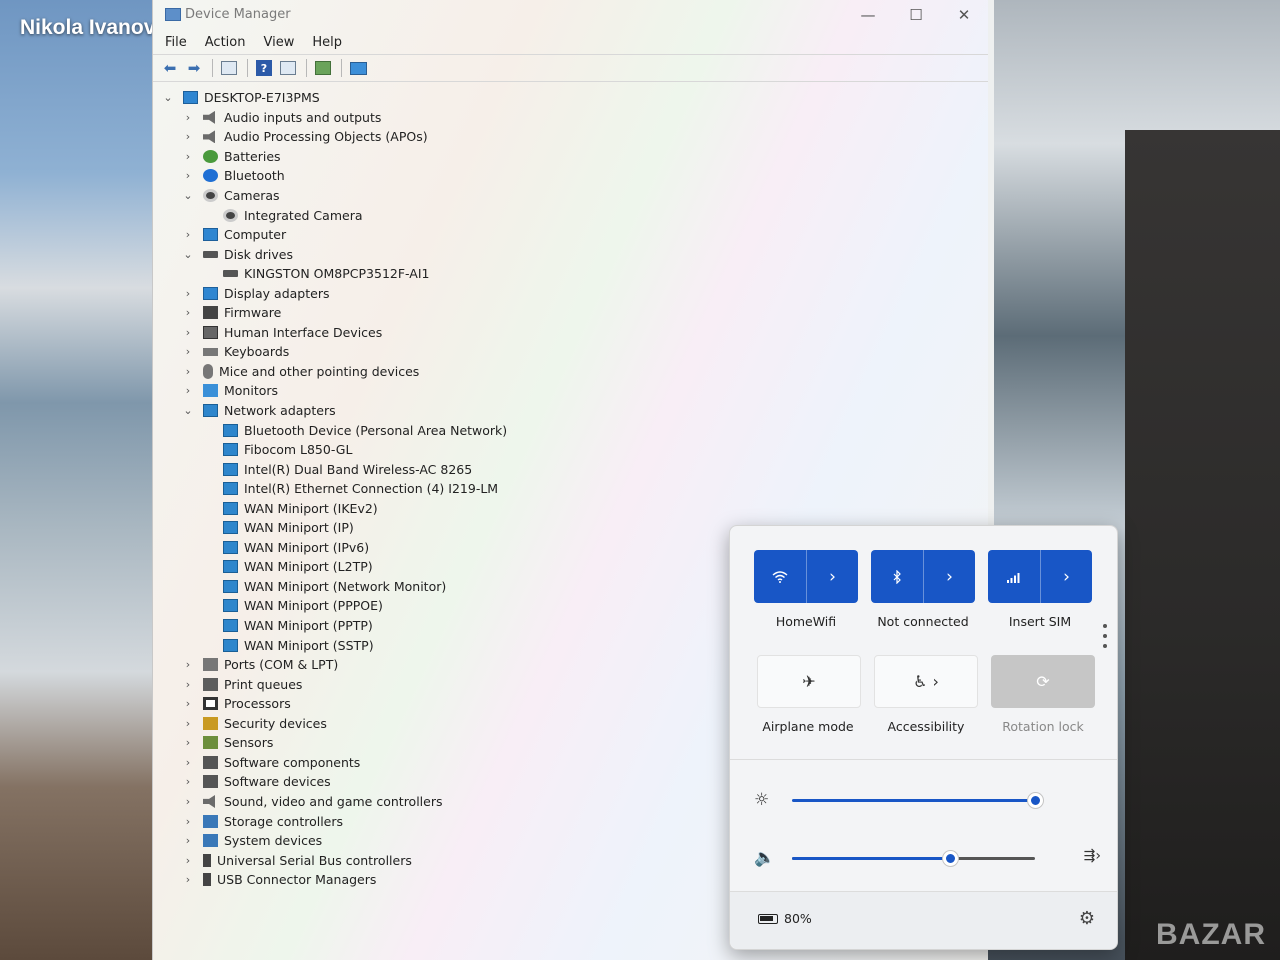 The width and height of the screenshot is (1280, 960). I want to click on bluetooth-icon, so click(897, 576).